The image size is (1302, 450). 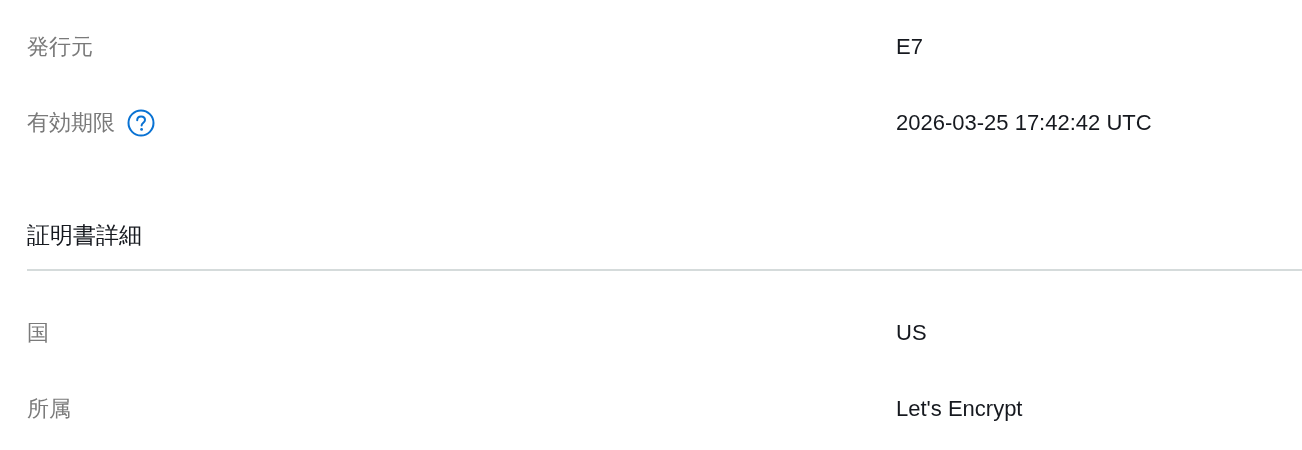 I want to click on field-value: E7, so click(x=910, y=47).